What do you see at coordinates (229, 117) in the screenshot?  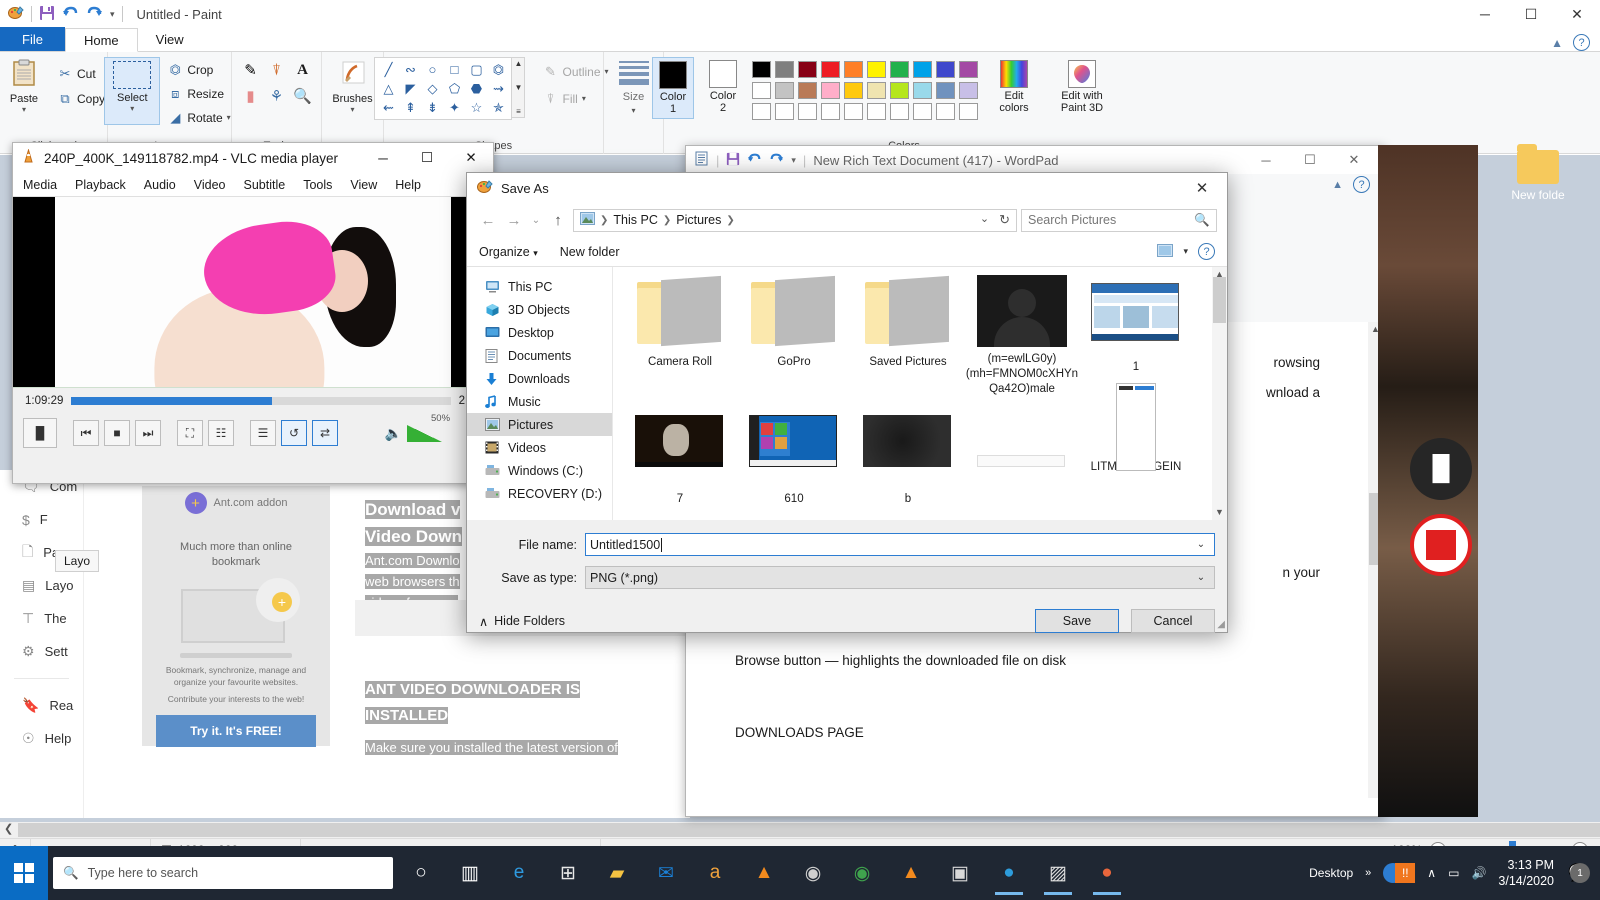 I see `rotate-dropdown-arrow: ▾` at bounding box center [229, 117].